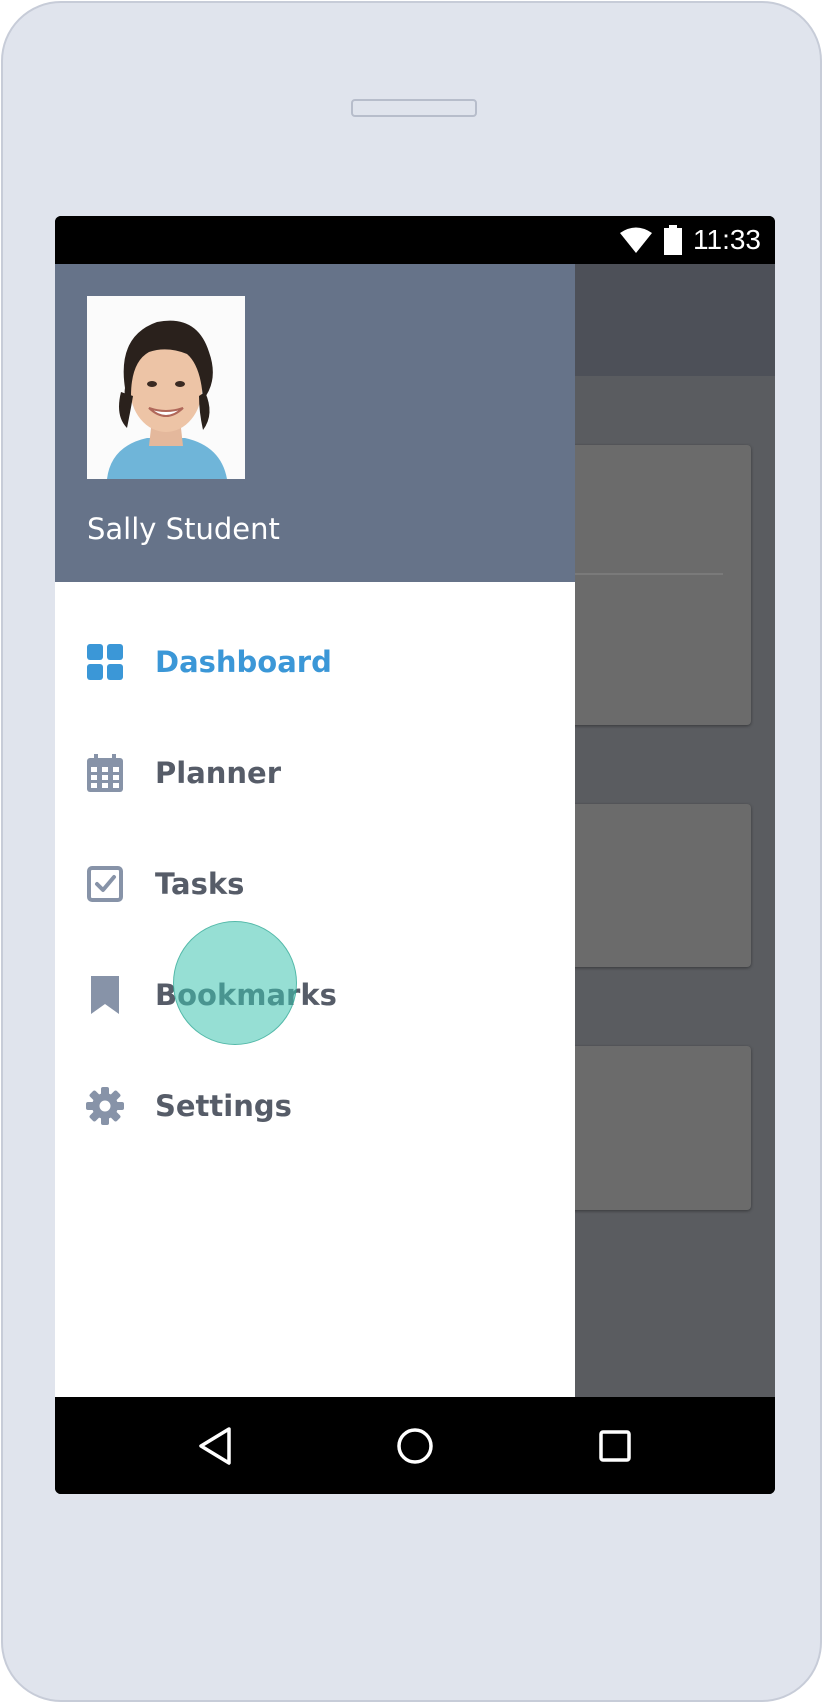 The image size is (825, 1705). Describe the element at coordinates (223, 1105) in the screenshot. I see `menu-item-label: Settings` at that location.